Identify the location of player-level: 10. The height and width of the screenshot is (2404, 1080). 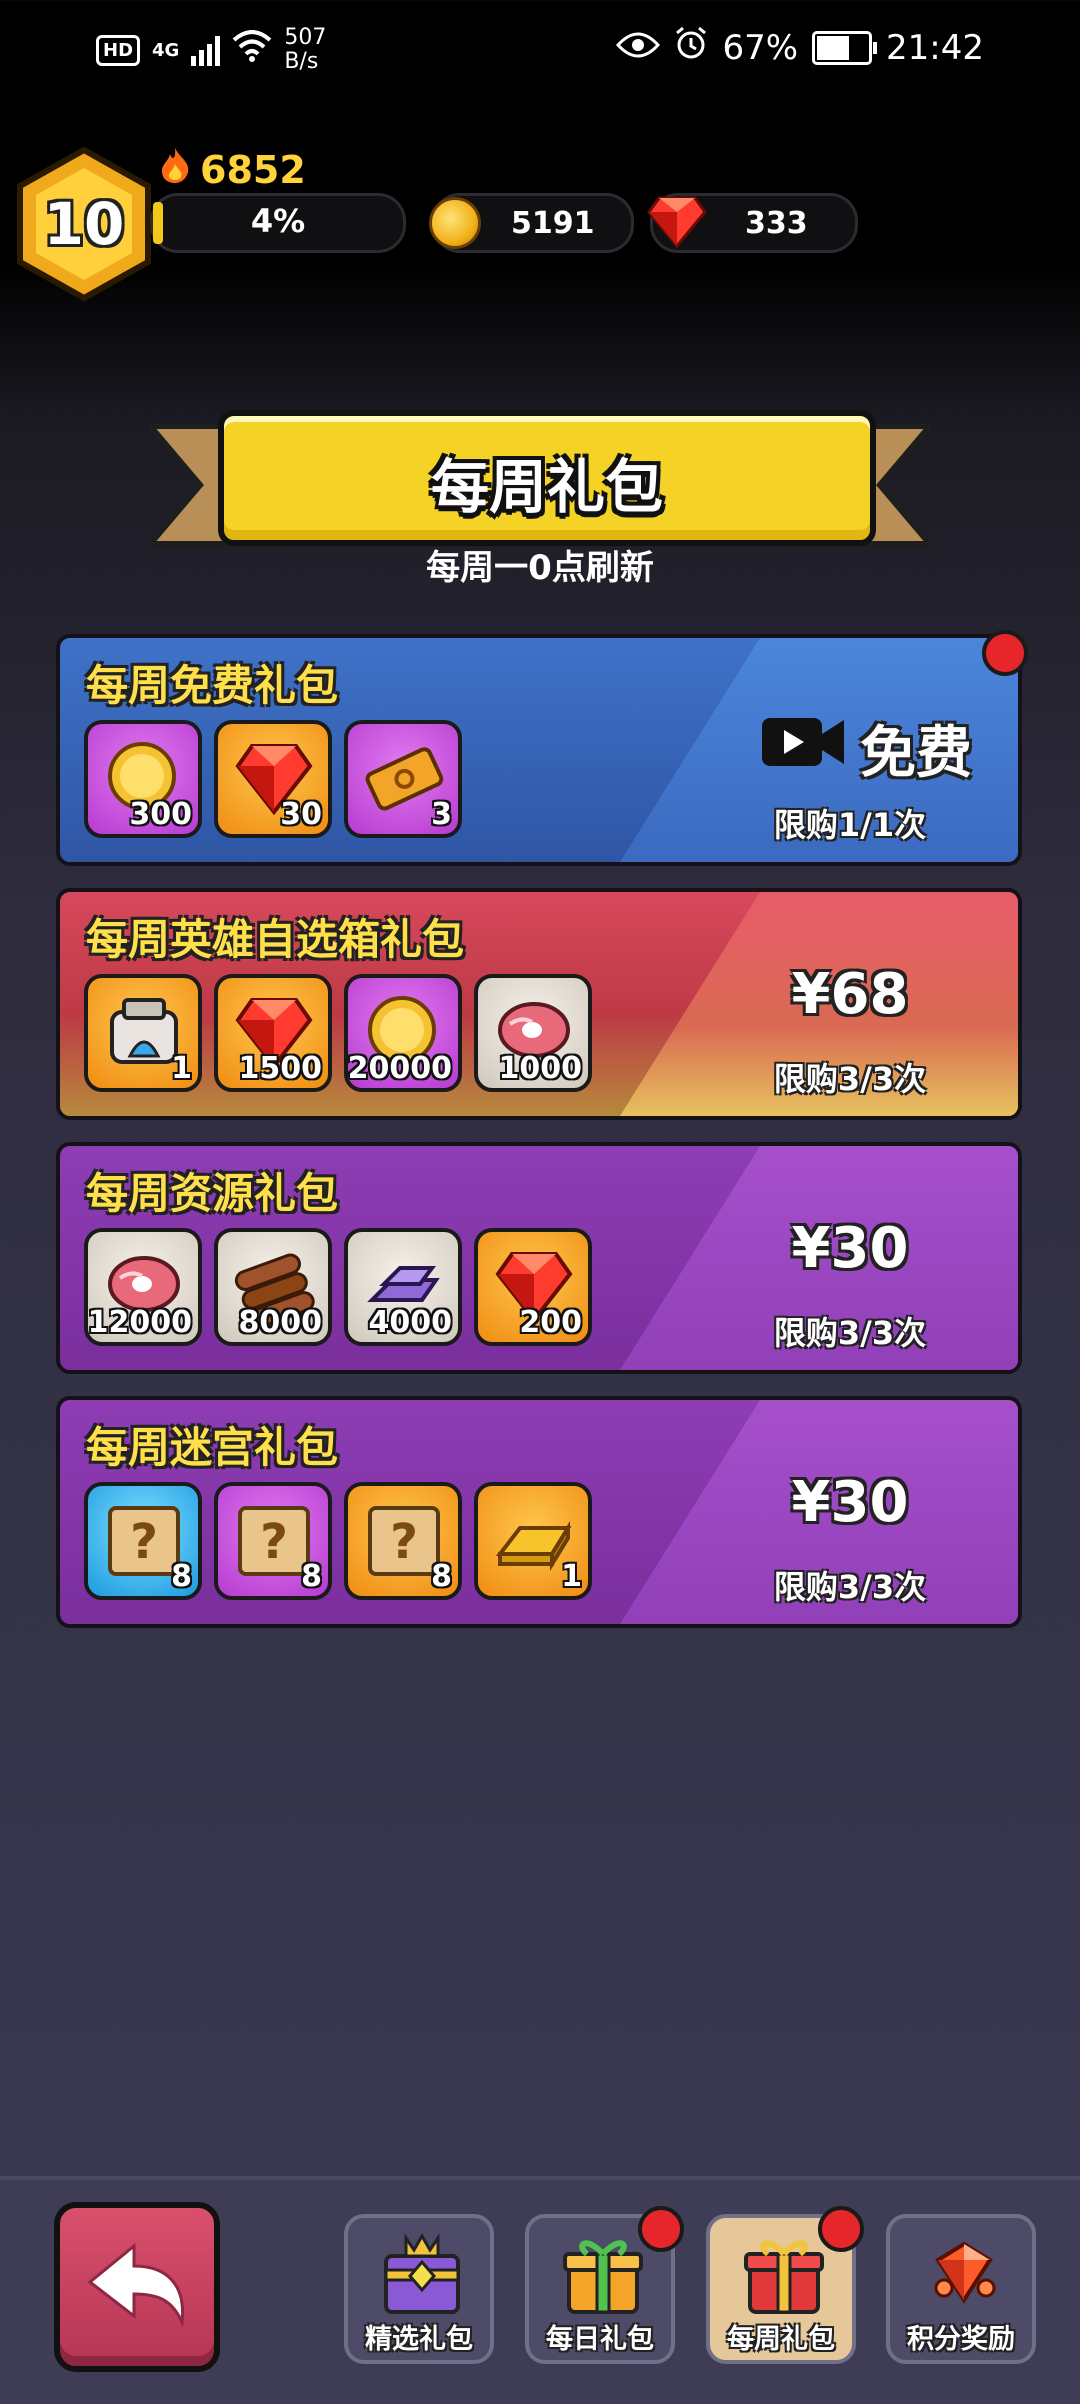
(84, 224).